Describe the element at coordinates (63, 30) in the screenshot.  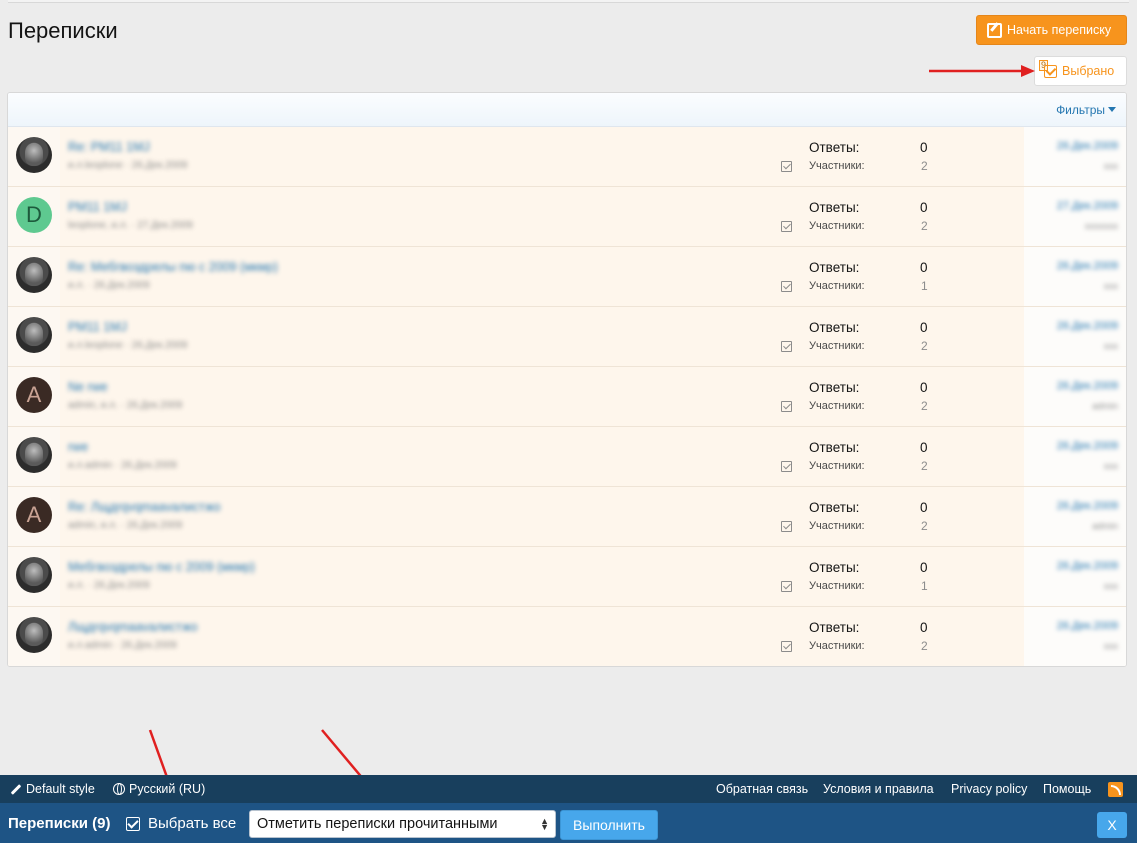
I see `page-title: Переписки` at that location.